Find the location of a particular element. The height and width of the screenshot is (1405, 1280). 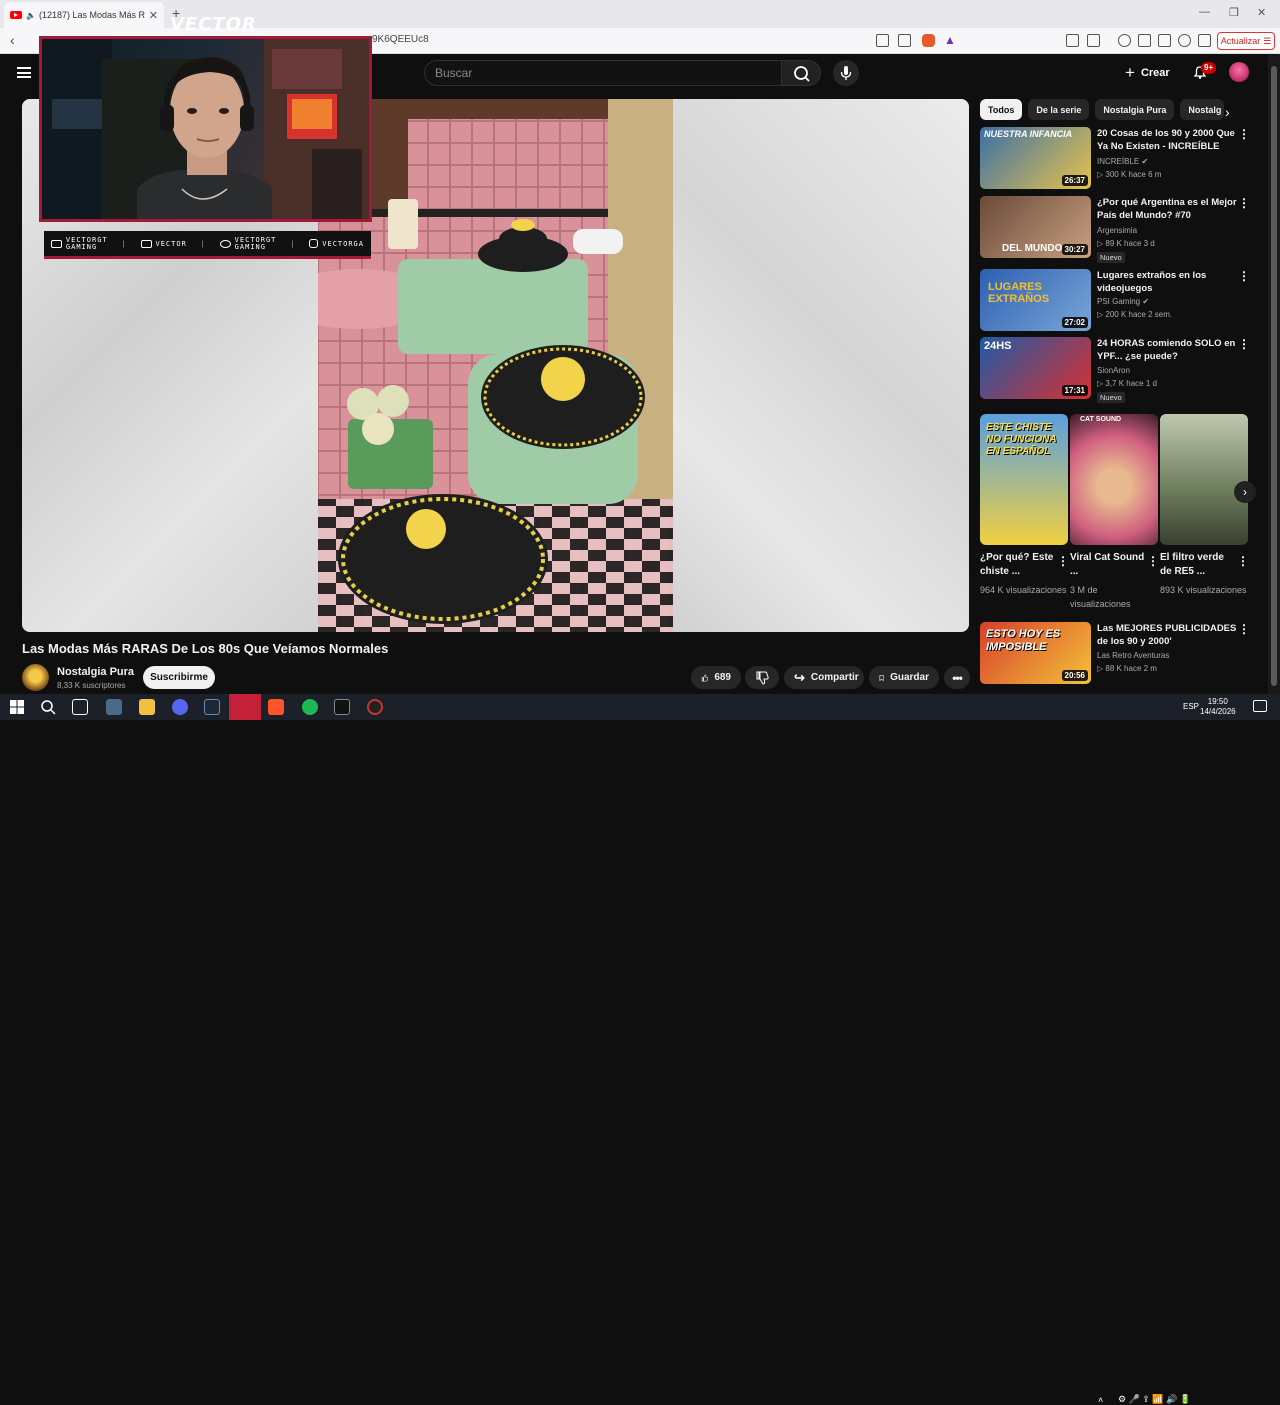

thumbnail-text: NUESTRA INFANCIA is located at coordinates (1028, 134).